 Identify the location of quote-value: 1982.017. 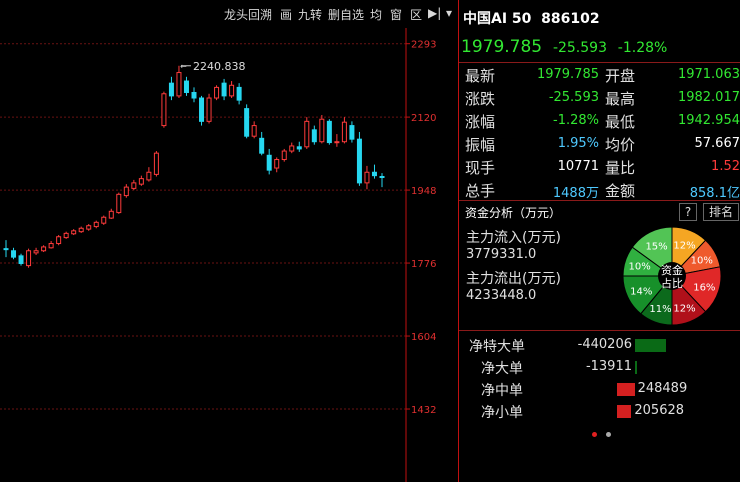
(709, 97).